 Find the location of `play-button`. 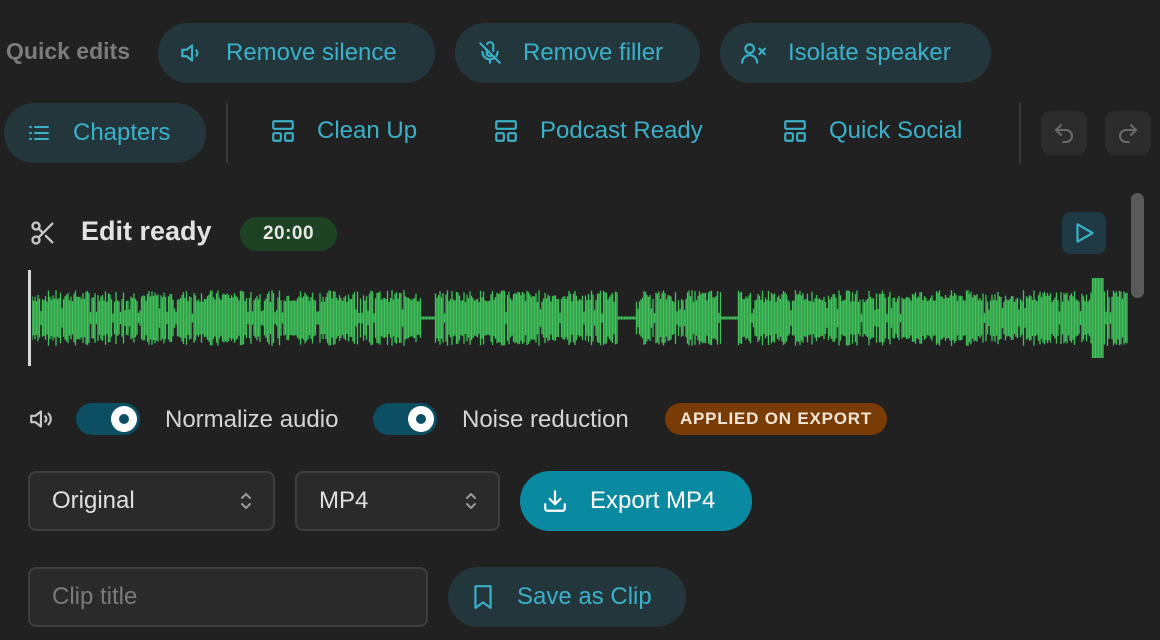

play-button is located at coordinates (1084, 233).